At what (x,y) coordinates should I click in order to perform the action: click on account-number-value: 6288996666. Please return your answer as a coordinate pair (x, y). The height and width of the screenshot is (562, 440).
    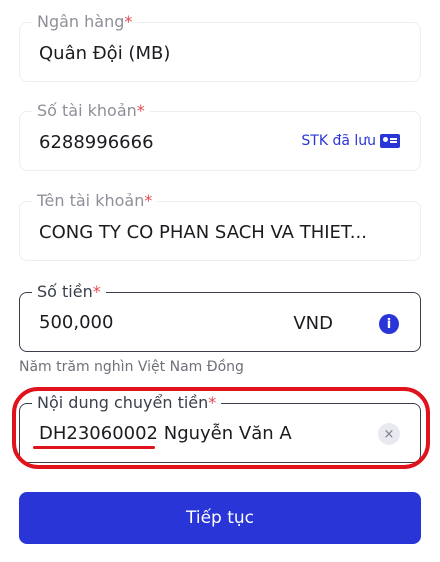
    Looking at the image, I should click on (96, 142).